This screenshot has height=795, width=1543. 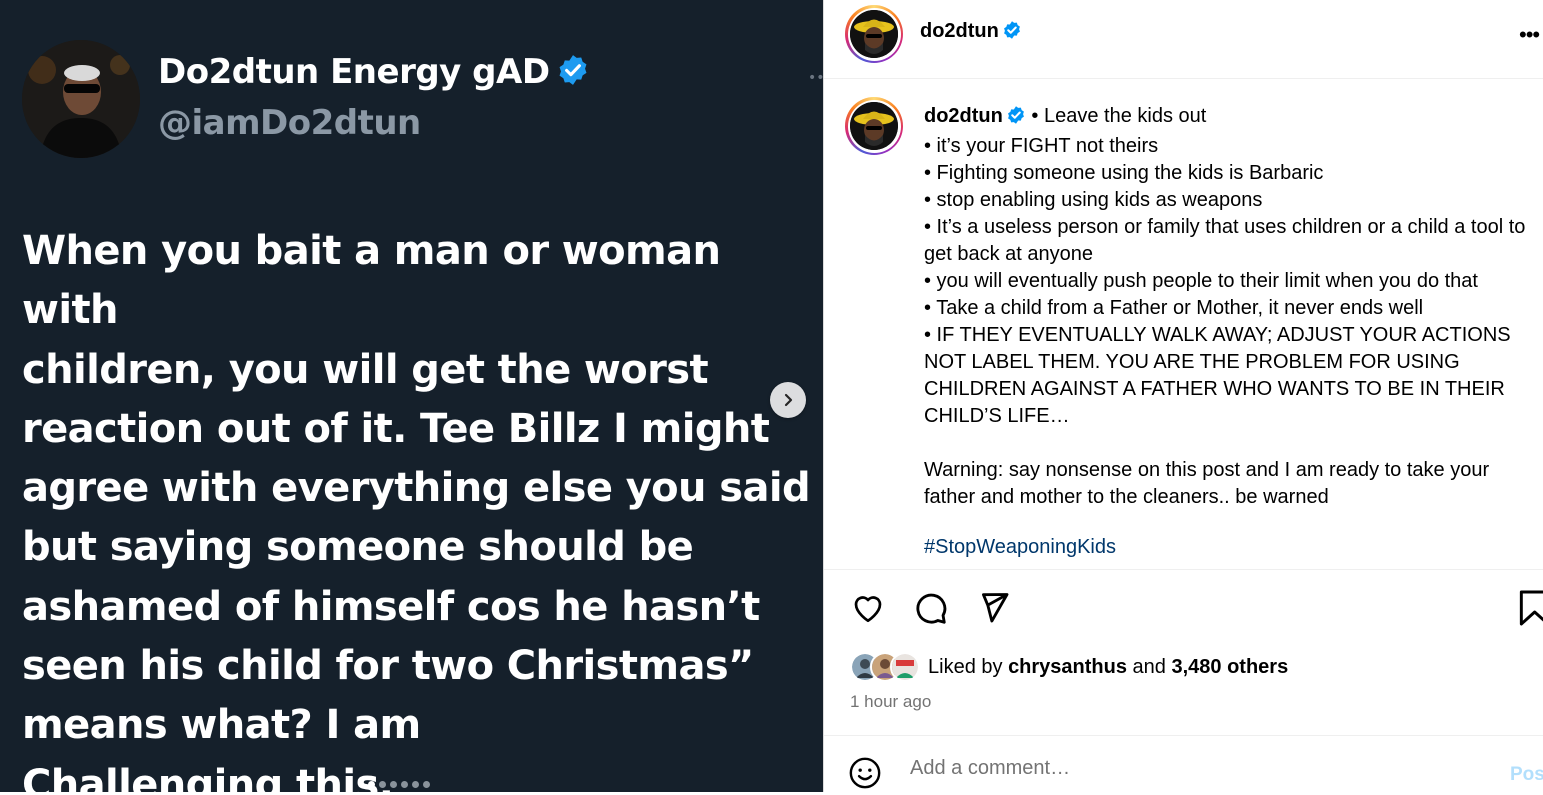 What do you see at coordinates (289, 123) in the screenshot?
I see `tweet-handle: @iamDo2dtun` at bounding box center [289, 123].